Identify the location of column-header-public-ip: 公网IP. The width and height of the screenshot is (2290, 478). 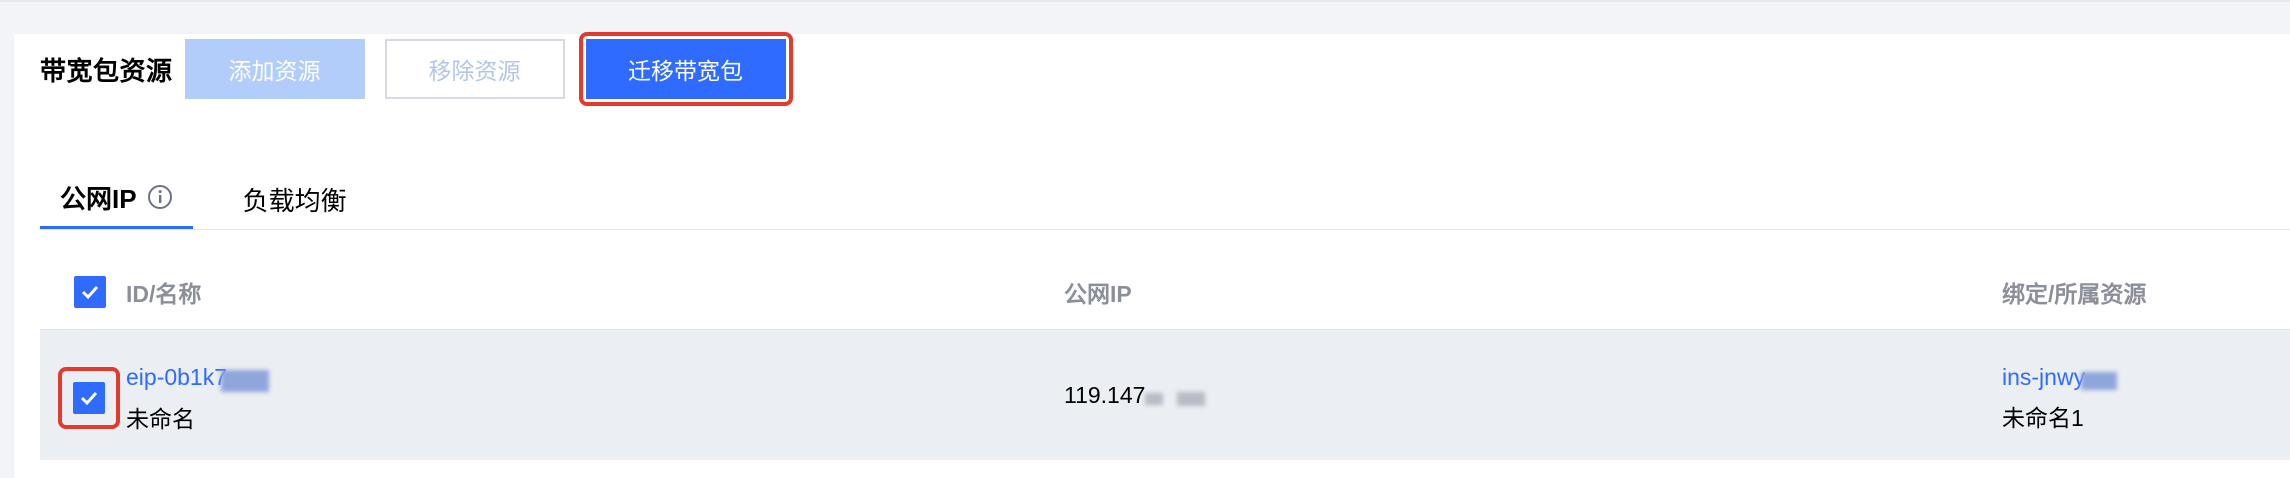
(1098, 294).